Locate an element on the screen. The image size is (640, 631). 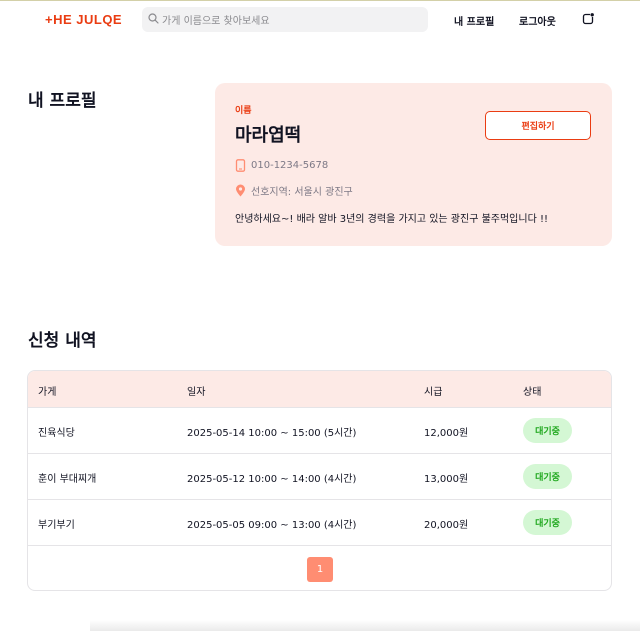
profile-section-title: 내 프로필 is located at coordinates (62, 101).